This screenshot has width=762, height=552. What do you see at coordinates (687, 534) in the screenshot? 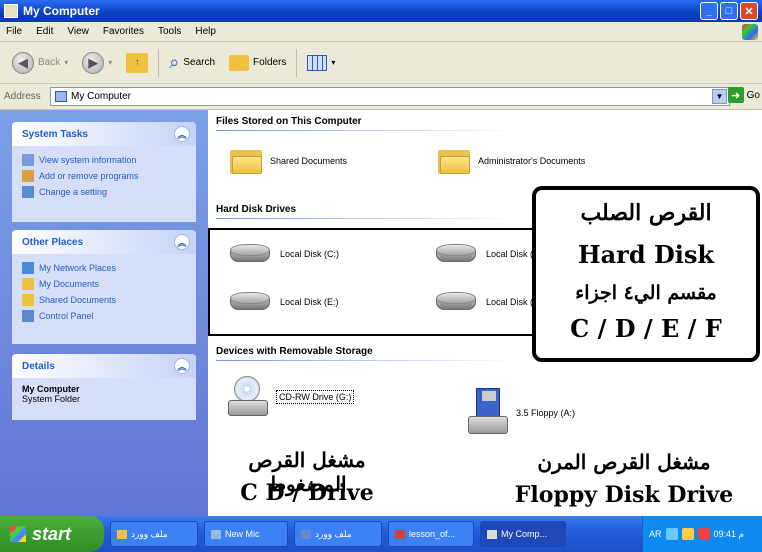
I see `volume-tray-icon` at bounding box center [687, 534].